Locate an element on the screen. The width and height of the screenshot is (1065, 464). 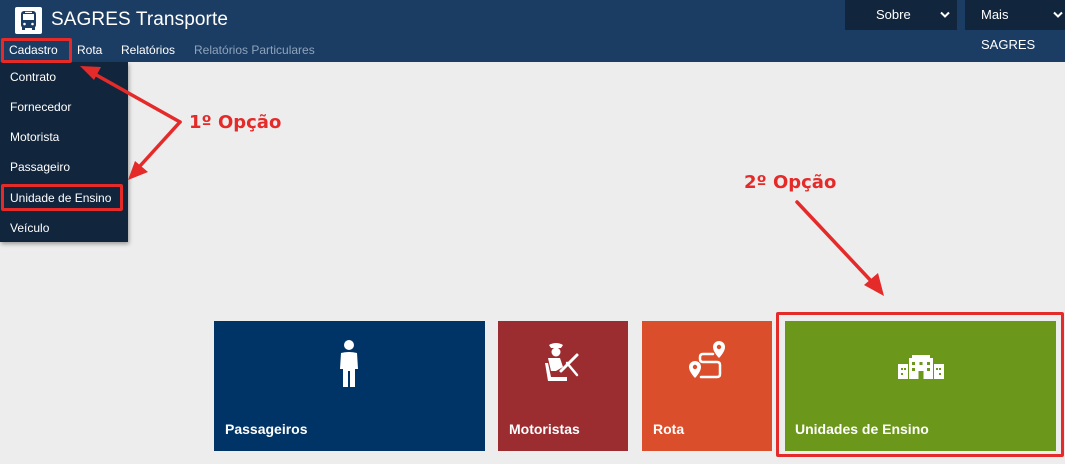
submenu-item-fornecedor: Fornecedor is located at coordinates (40, 107).